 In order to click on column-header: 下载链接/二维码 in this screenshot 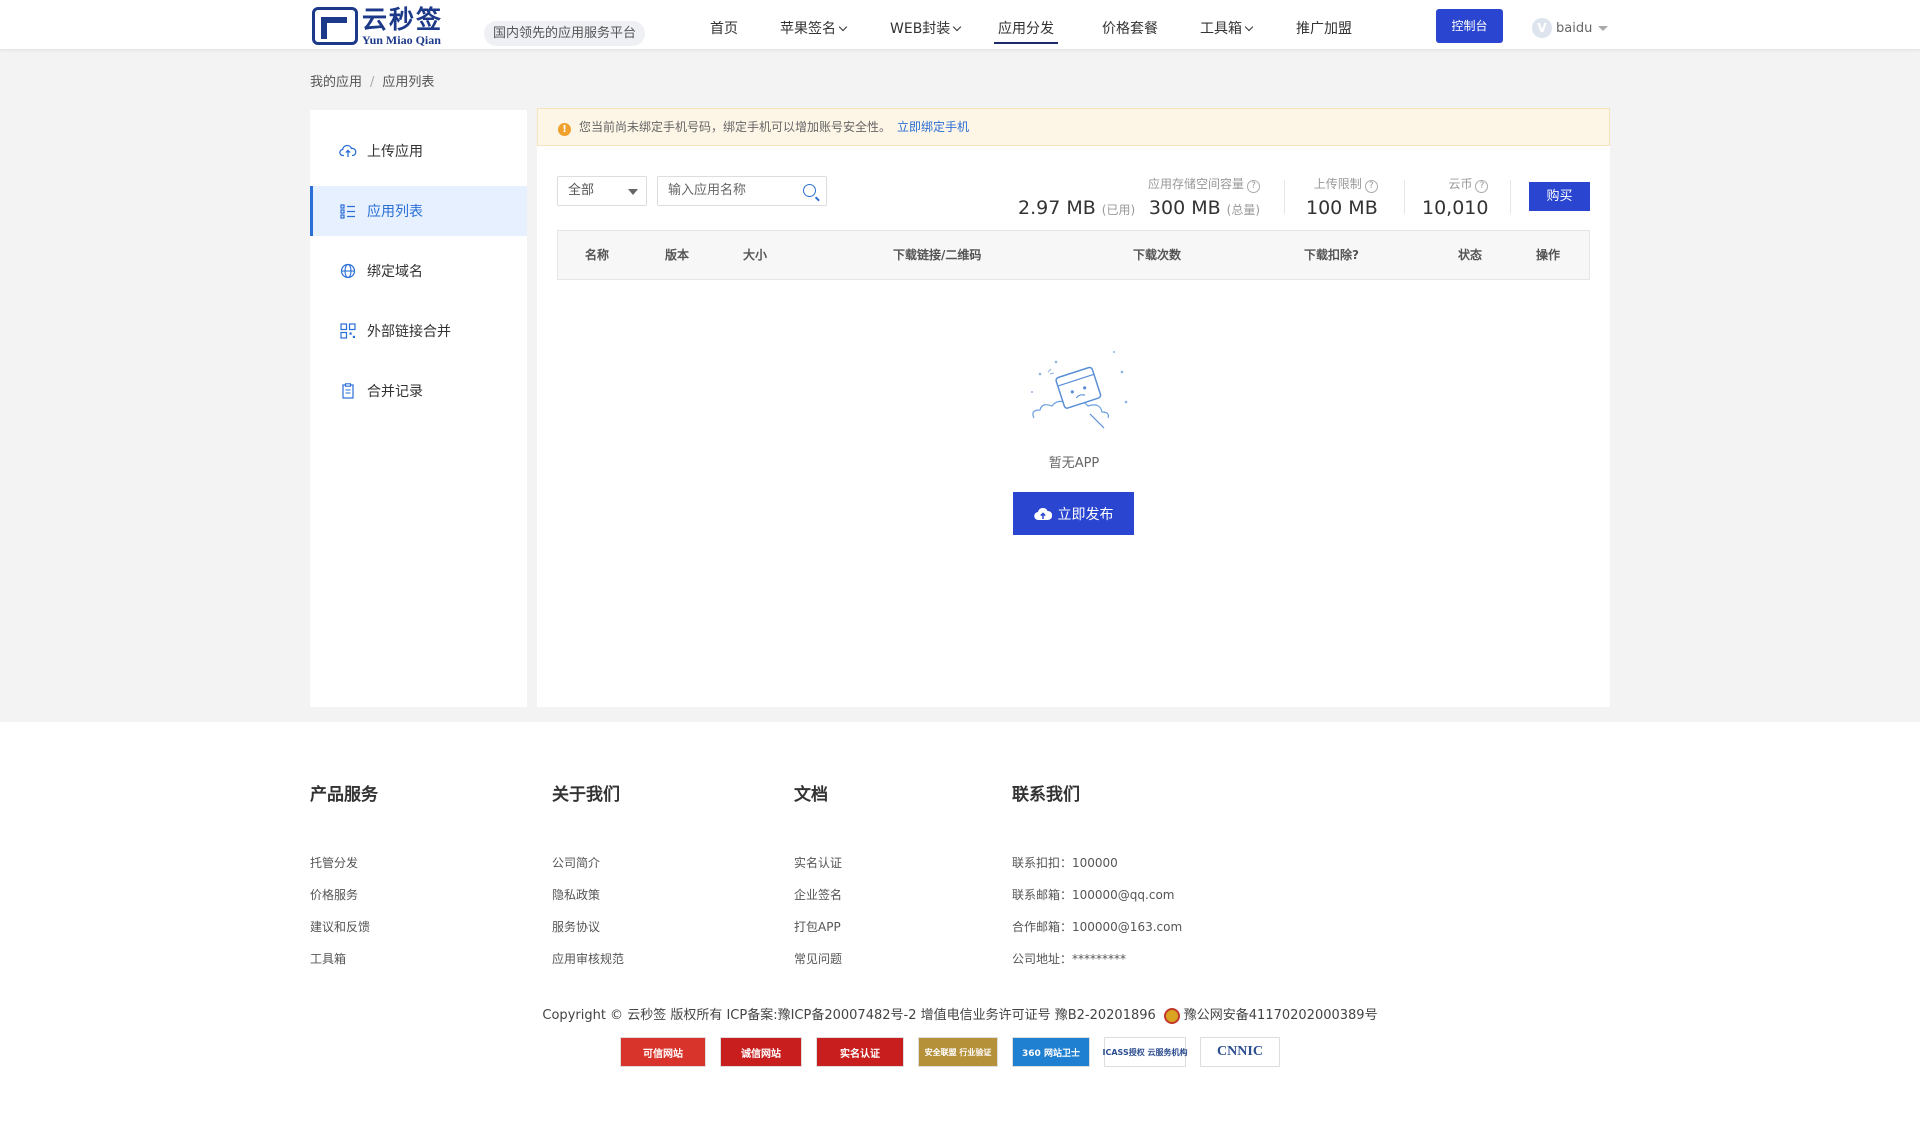, I will do `click(937, 255)`.